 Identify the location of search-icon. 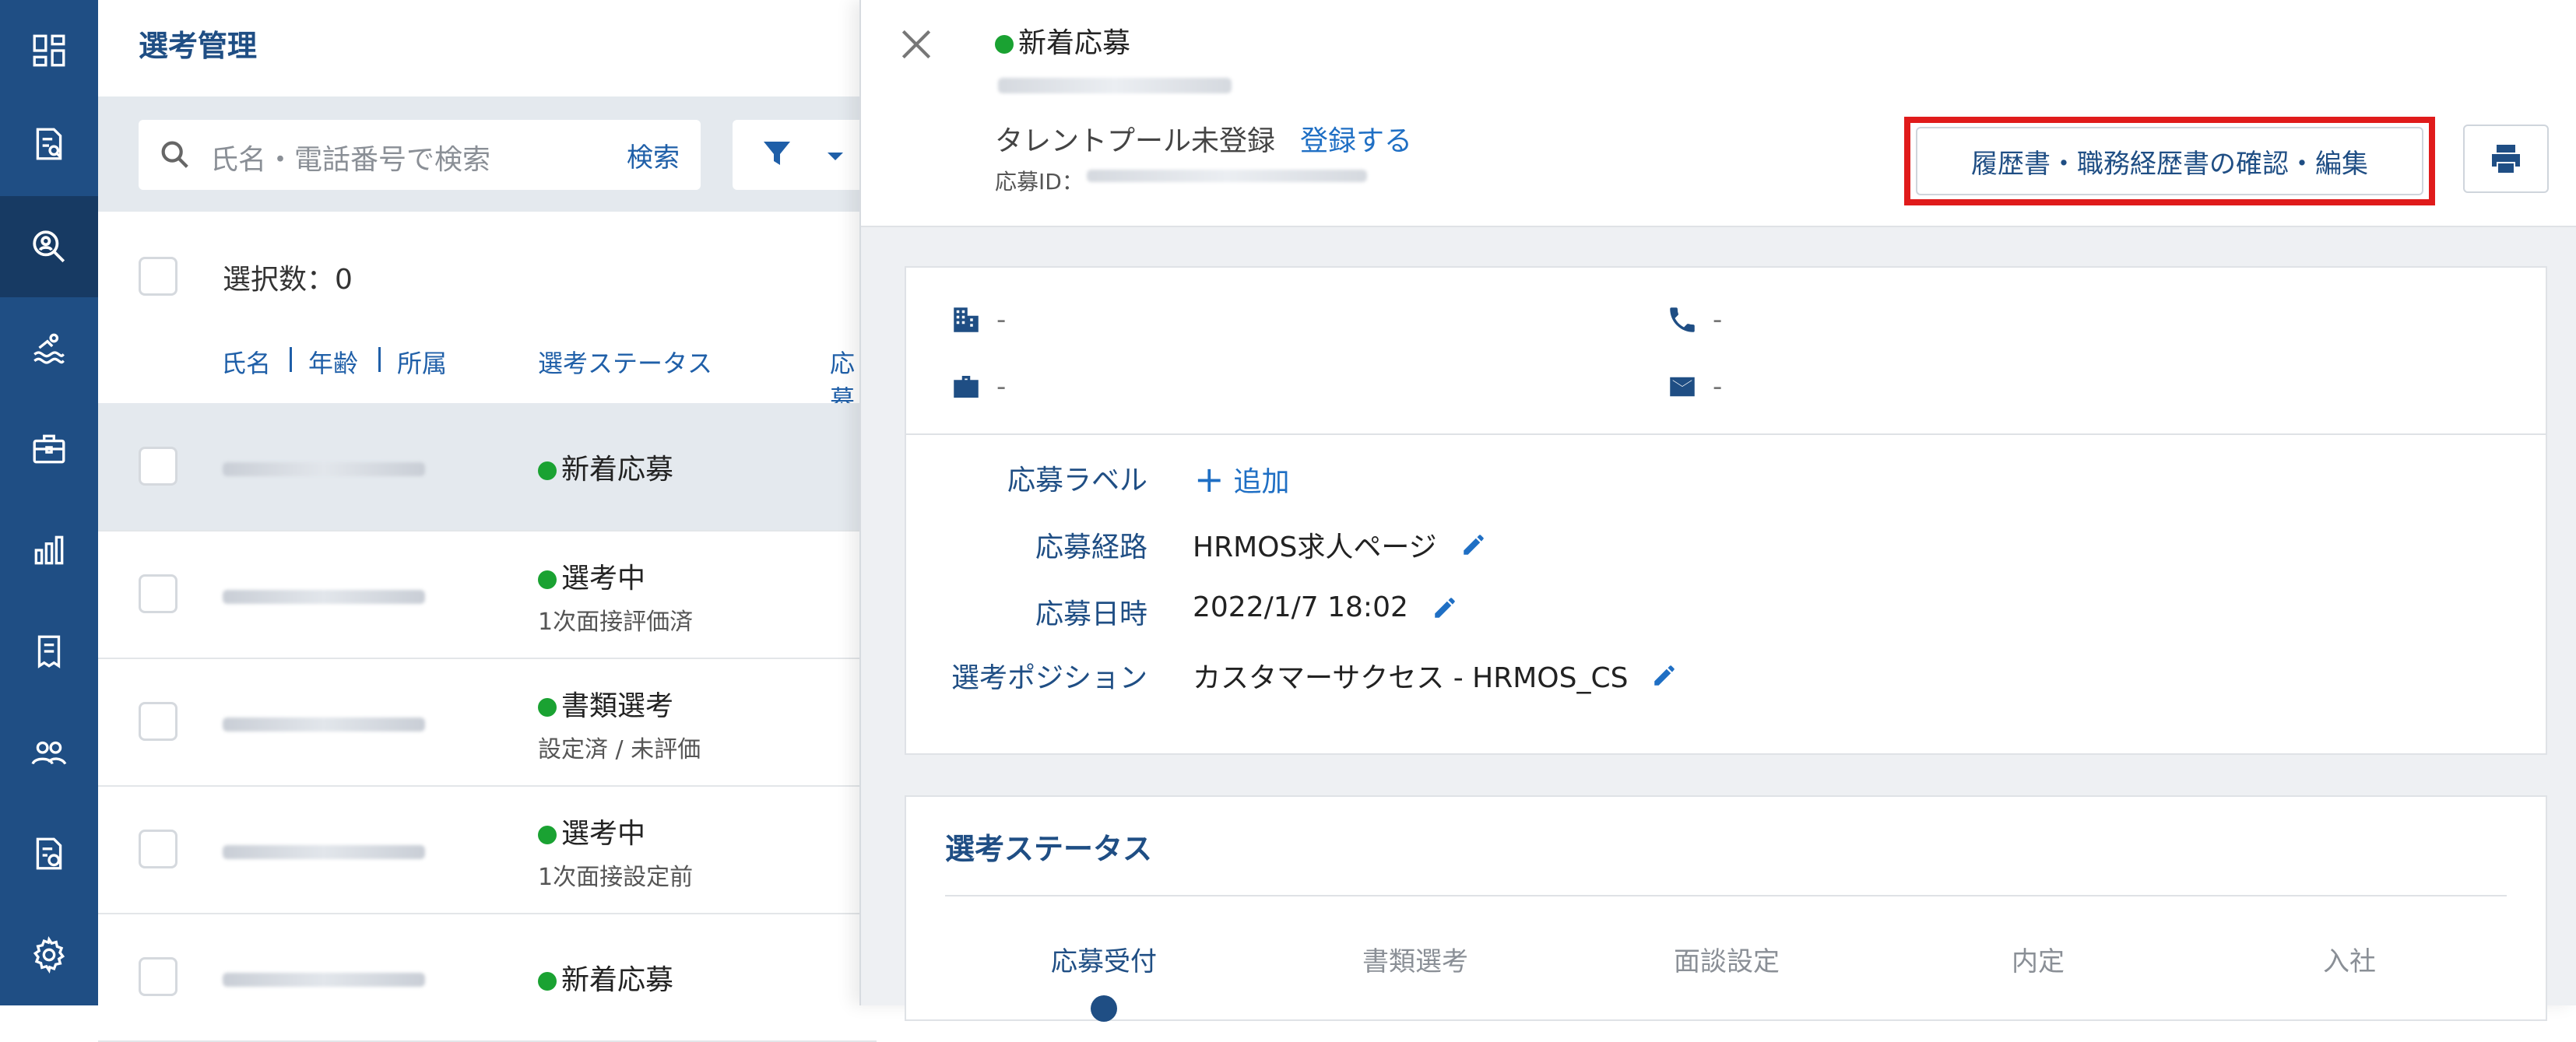
(174, 155).